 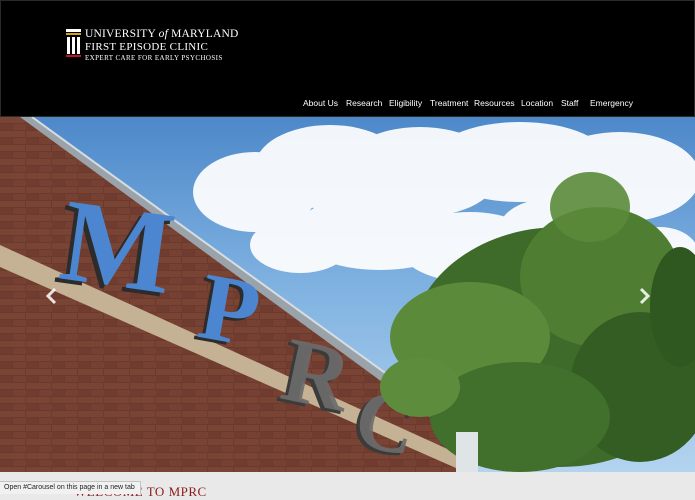 What do you see at coordinates (569, 103) in the screenshot?
I see `nav-staff: Staff` at bounding box center [569, 103].